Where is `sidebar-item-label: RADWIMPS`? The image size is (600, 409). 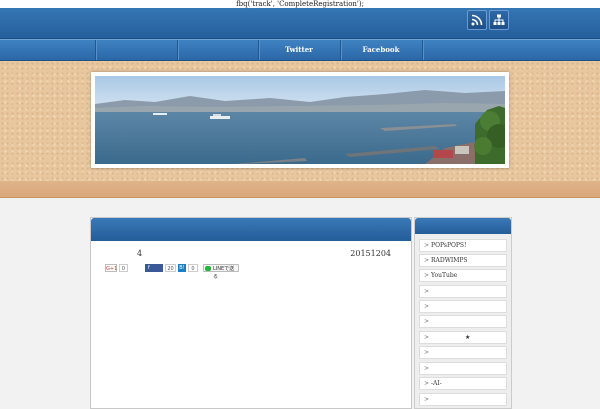 sidebar-item-label: RADWIMPS is located at coordinates (449, 260).